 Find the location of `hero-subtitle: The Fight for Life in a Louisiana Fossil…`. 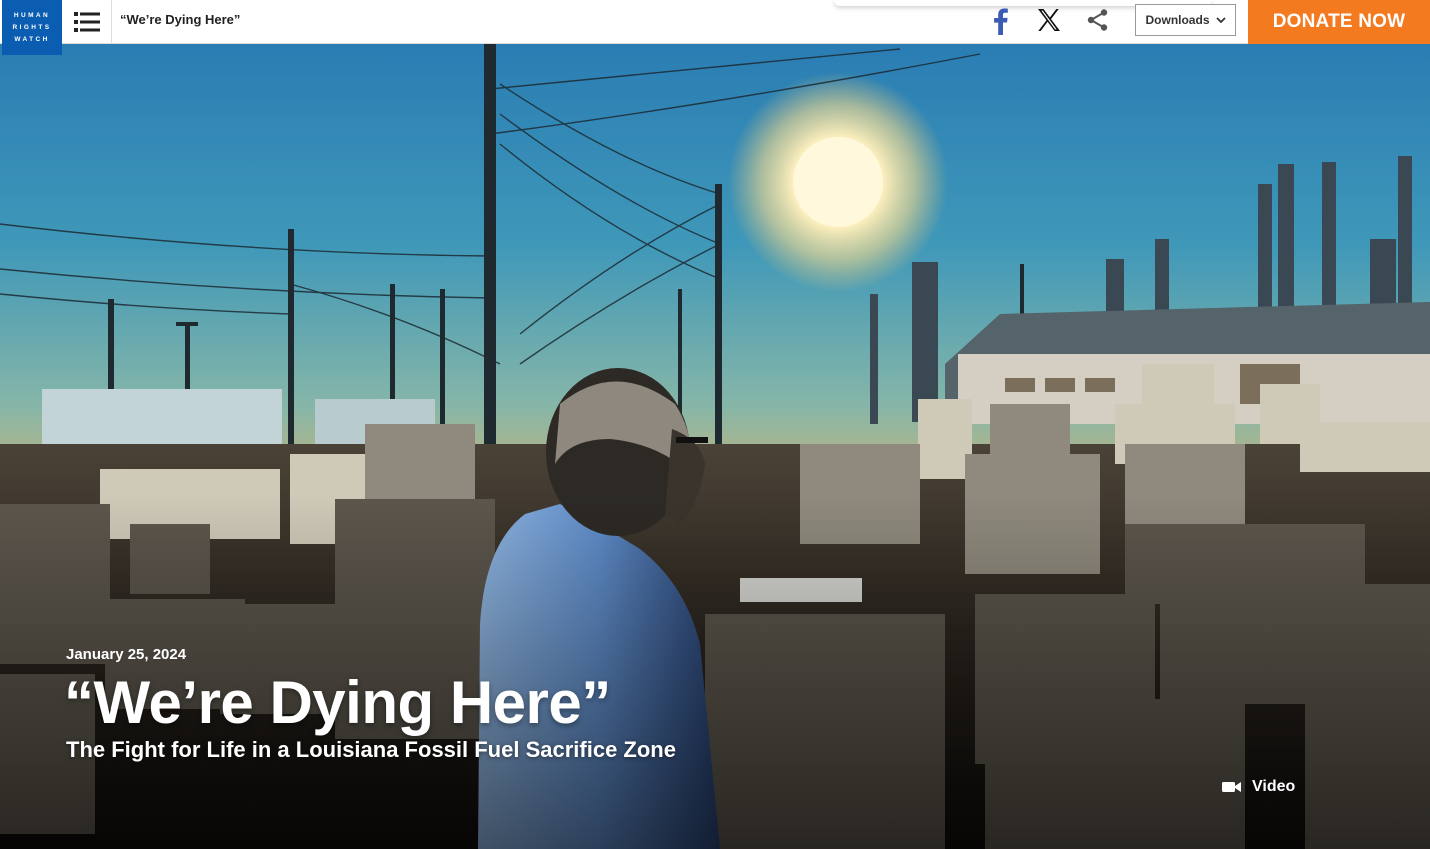

hero-subtitle: The Fight for Life in a Louisiana Fossil… is located at coordinates (371, 749).